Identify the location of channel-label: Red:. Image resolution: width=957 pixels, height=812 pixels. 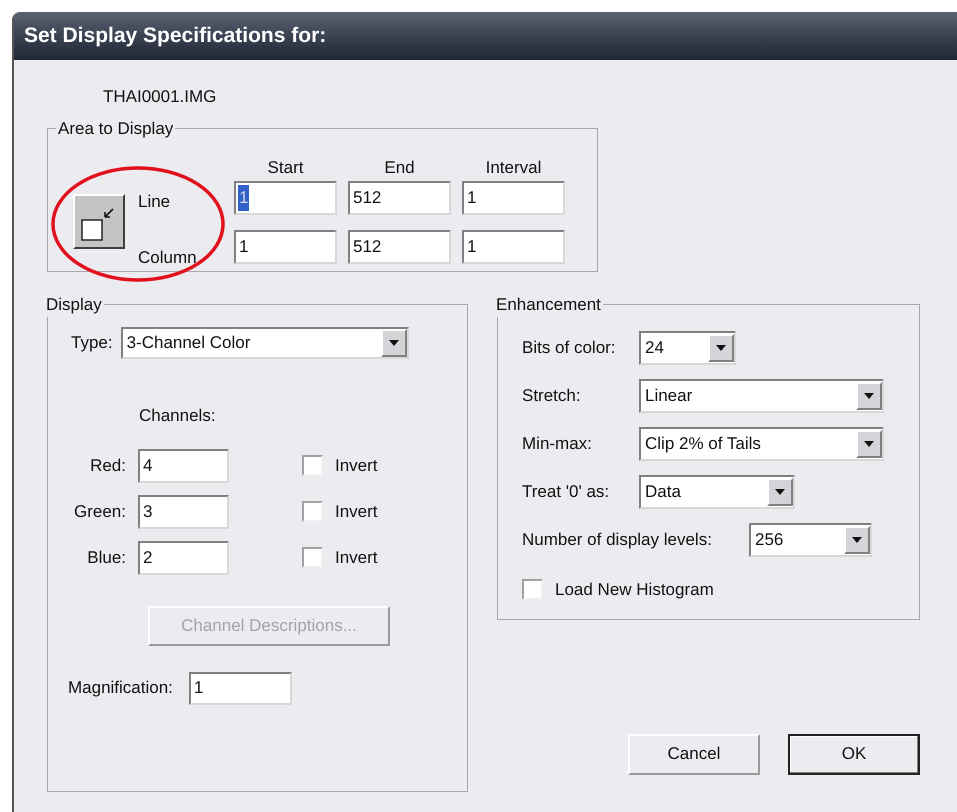
(107, 465).